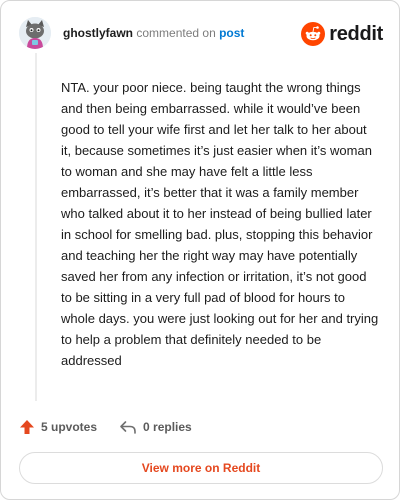  Describe the element at coordinates (116, 427) in the screenshot. I see `comment-actions: 5 upvotes 0 replies` at that location.